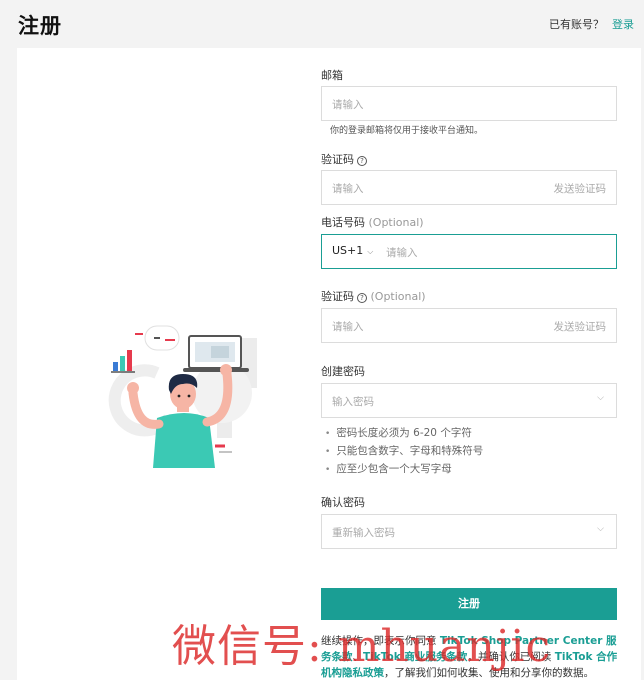  What do you see at coordinates (370, 251) in the screenshot?
I see `chevron-down-icon: ⌵` at bounding box center [370, 251].